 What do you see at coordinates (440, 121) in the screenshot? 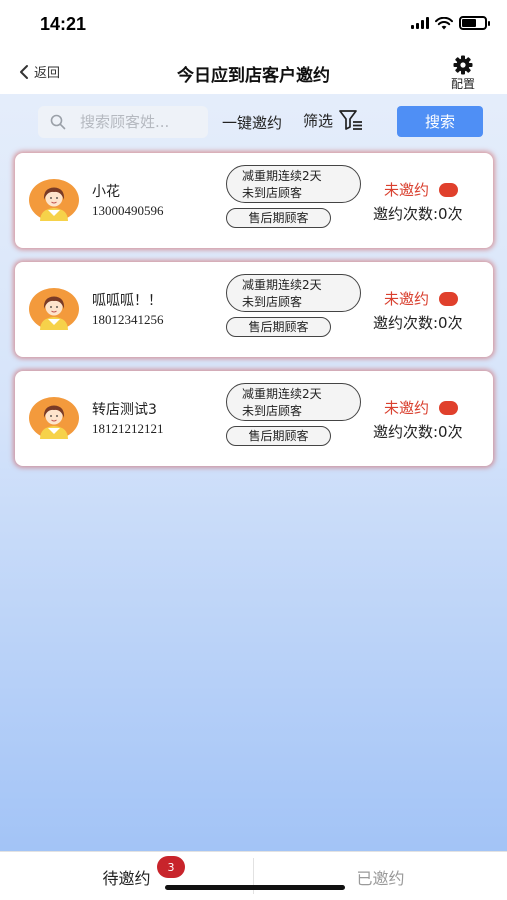
I see `search-button: 搜索` at bounding box center [440, 121].